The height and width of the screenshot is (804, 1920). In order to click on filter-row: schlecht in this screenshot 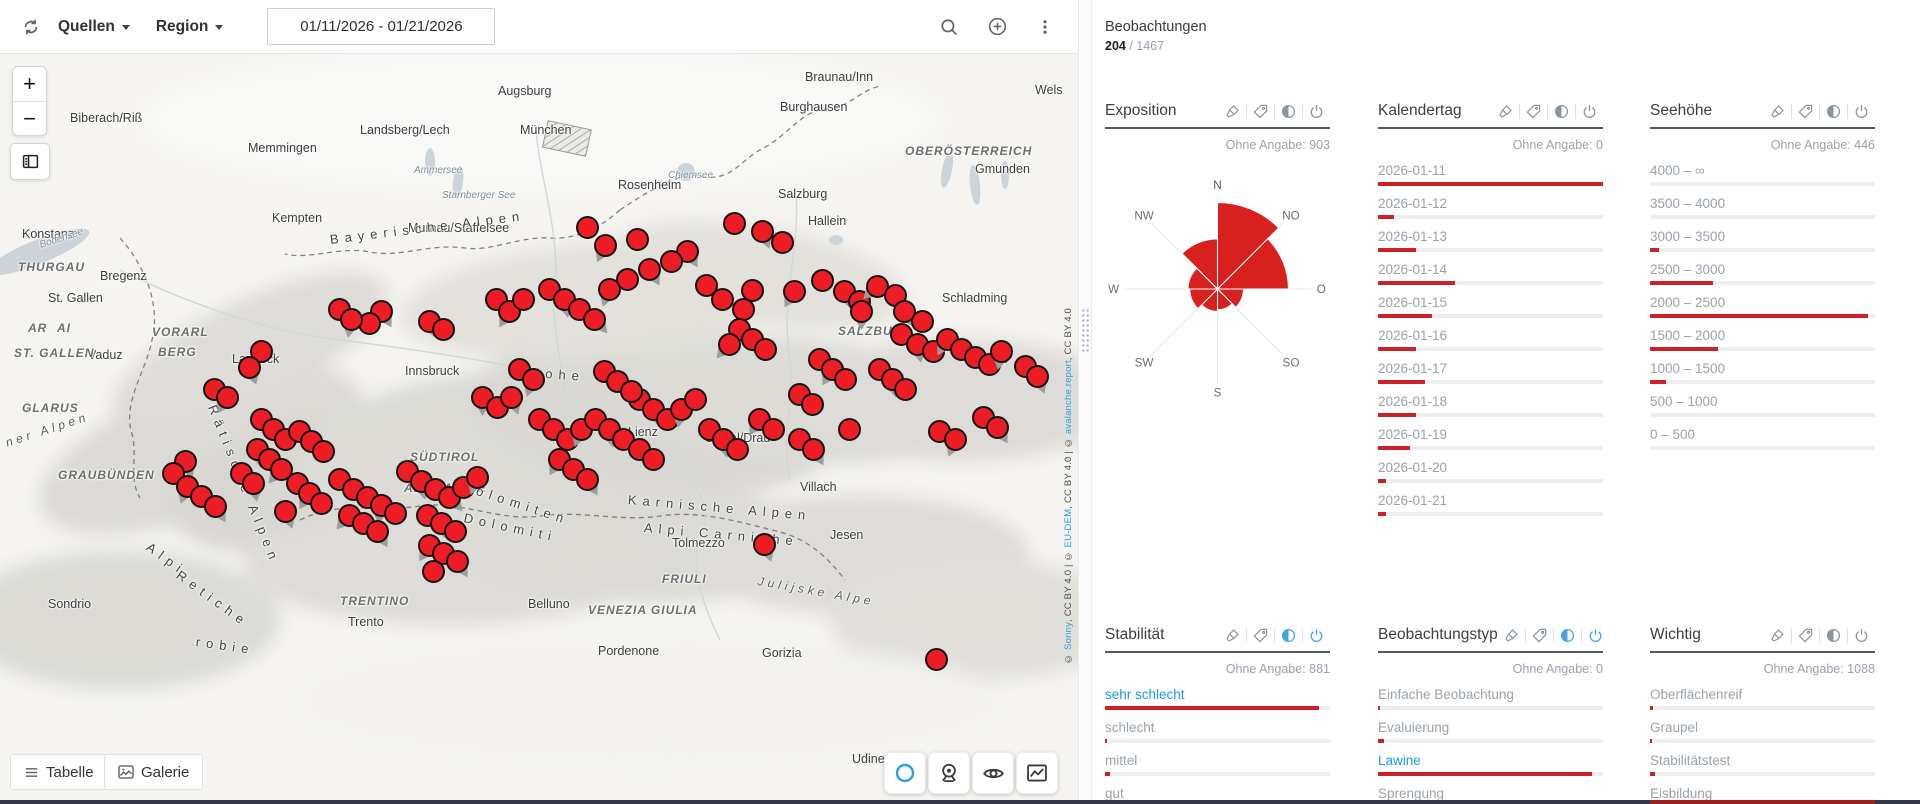, I will do `click(1217, 731)`.